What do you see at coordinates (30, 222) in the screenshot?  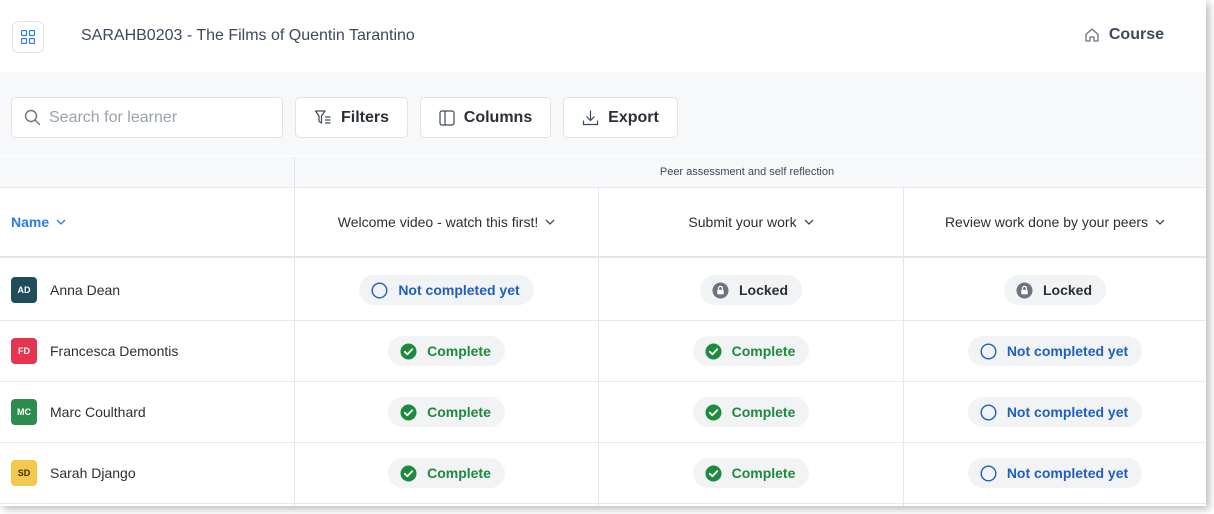 I see `name-column-label: Name` at bounding box center [30, 222].